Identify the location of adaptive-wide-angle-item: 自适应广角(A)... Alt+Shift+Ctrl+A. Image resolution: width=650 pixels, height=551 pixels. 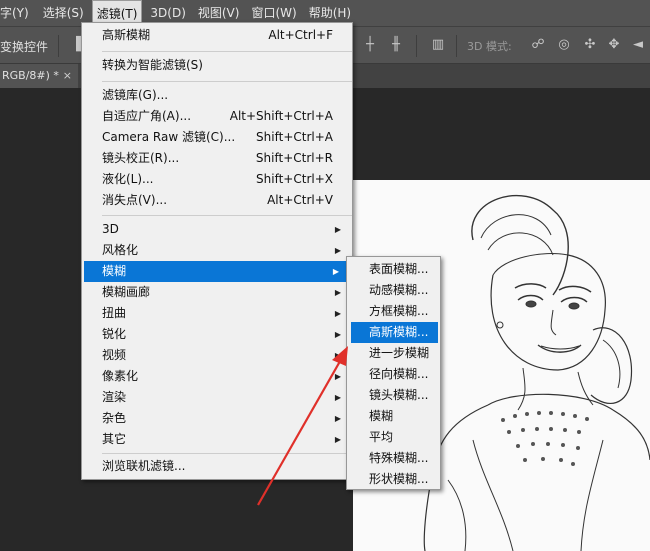
(217, 116).